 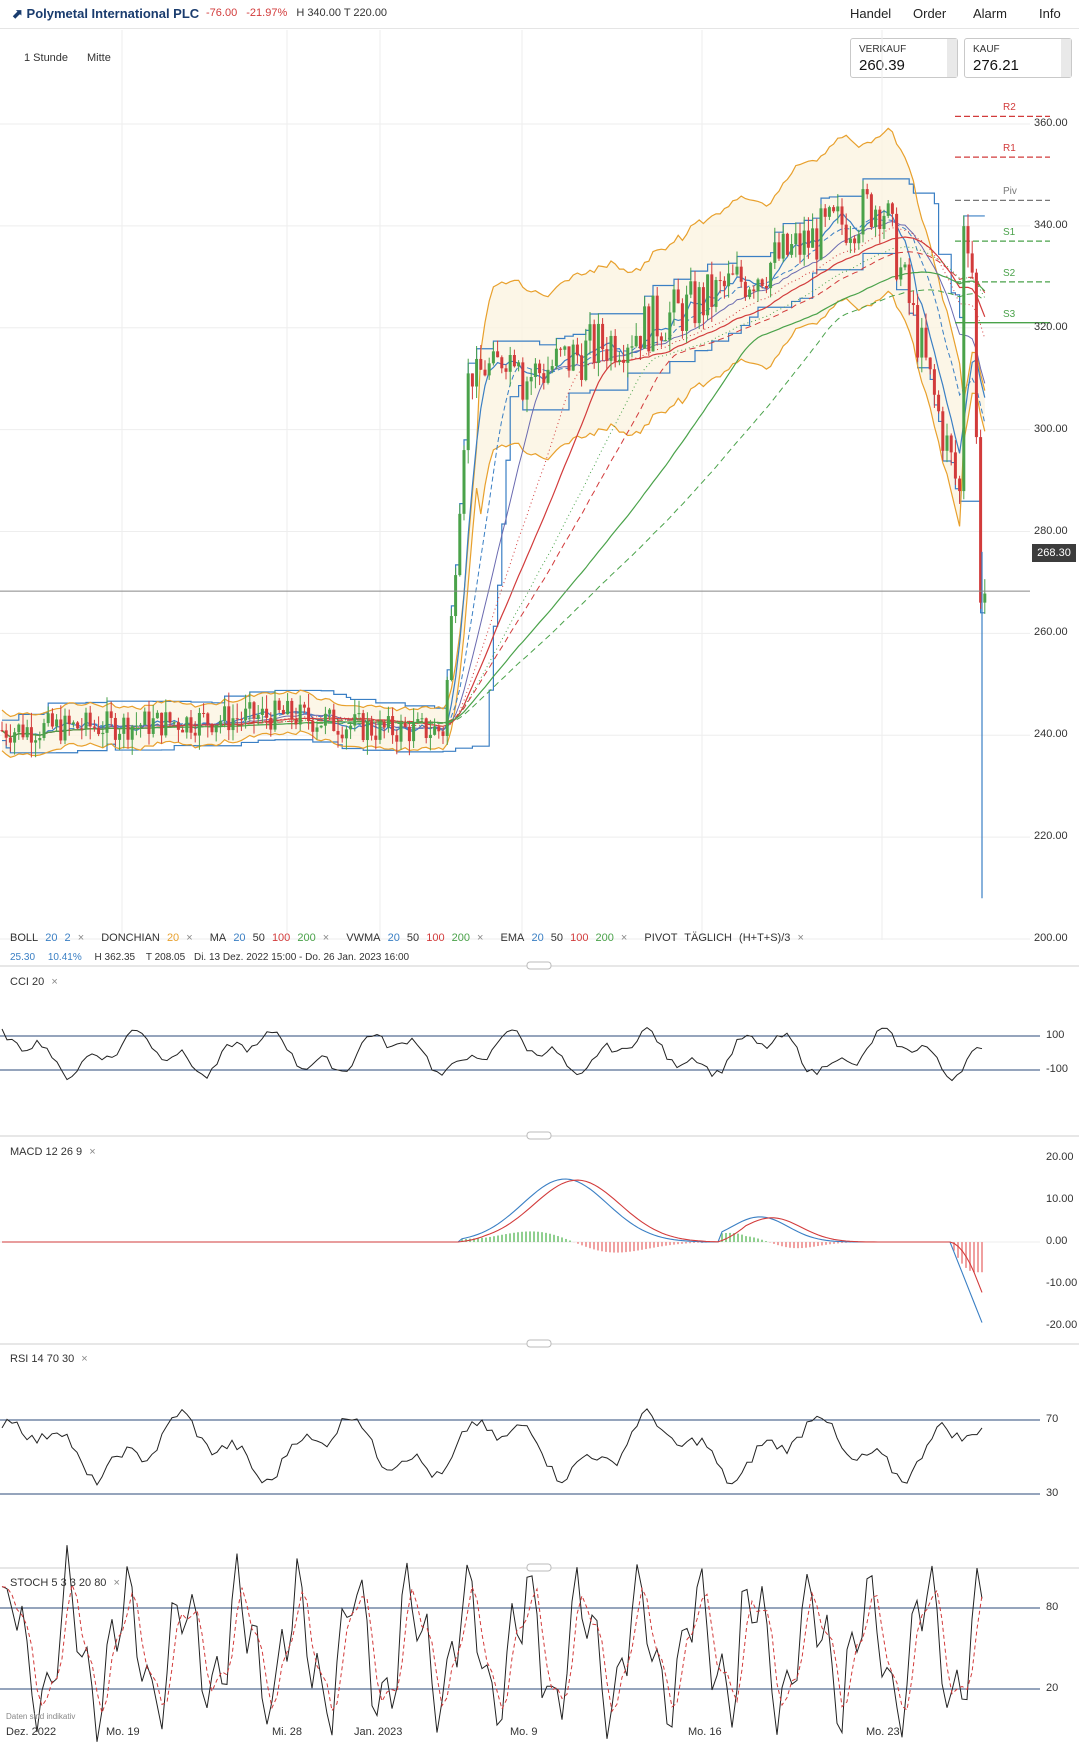 I want to click on legend-ma: MA, so click(x=218, y=938).